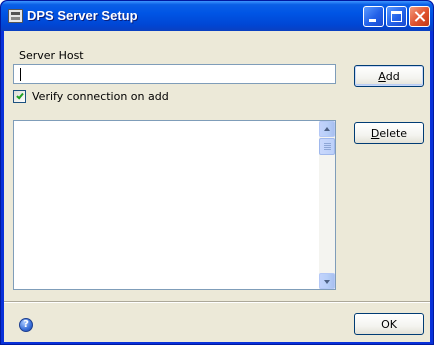  Describe the element at coordinates (26, 325) in the screenshot. I see `help-icon: ?` at that location.